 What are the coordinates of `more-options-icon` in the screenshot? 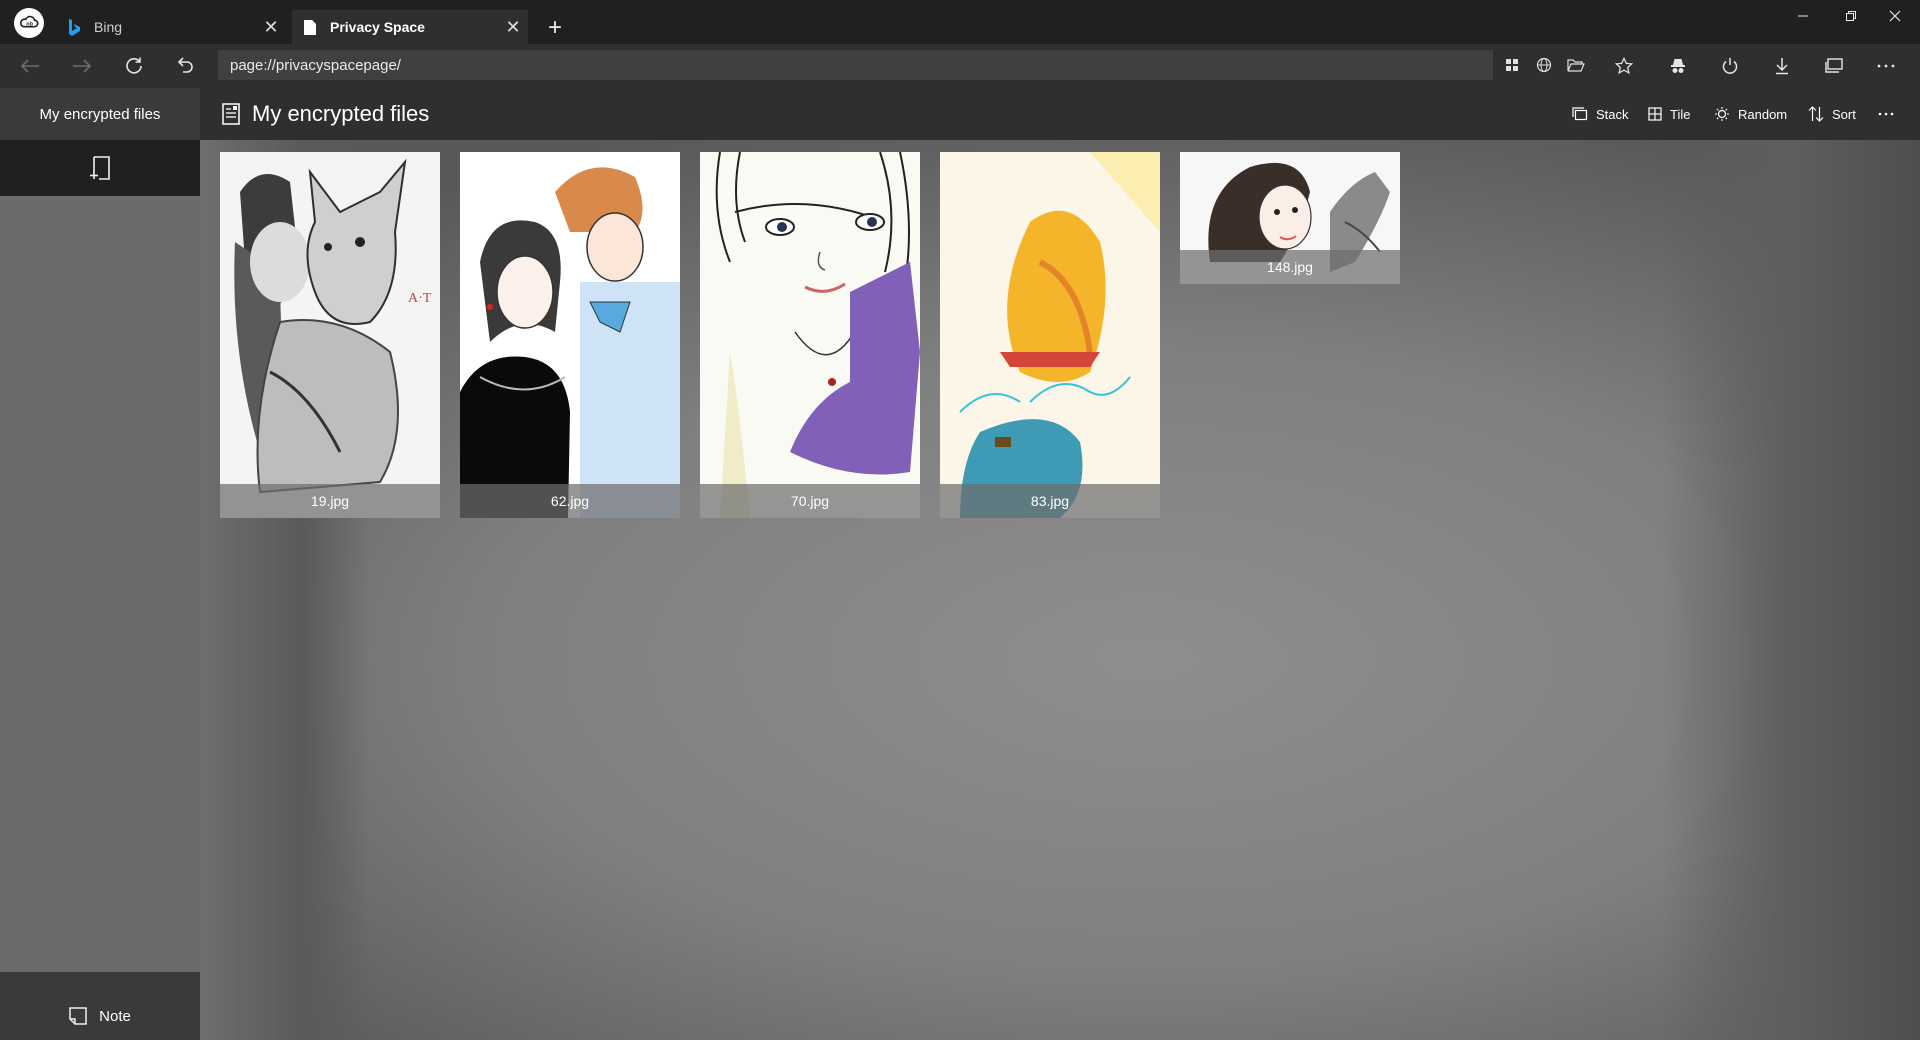 It's located at (1886, 114).